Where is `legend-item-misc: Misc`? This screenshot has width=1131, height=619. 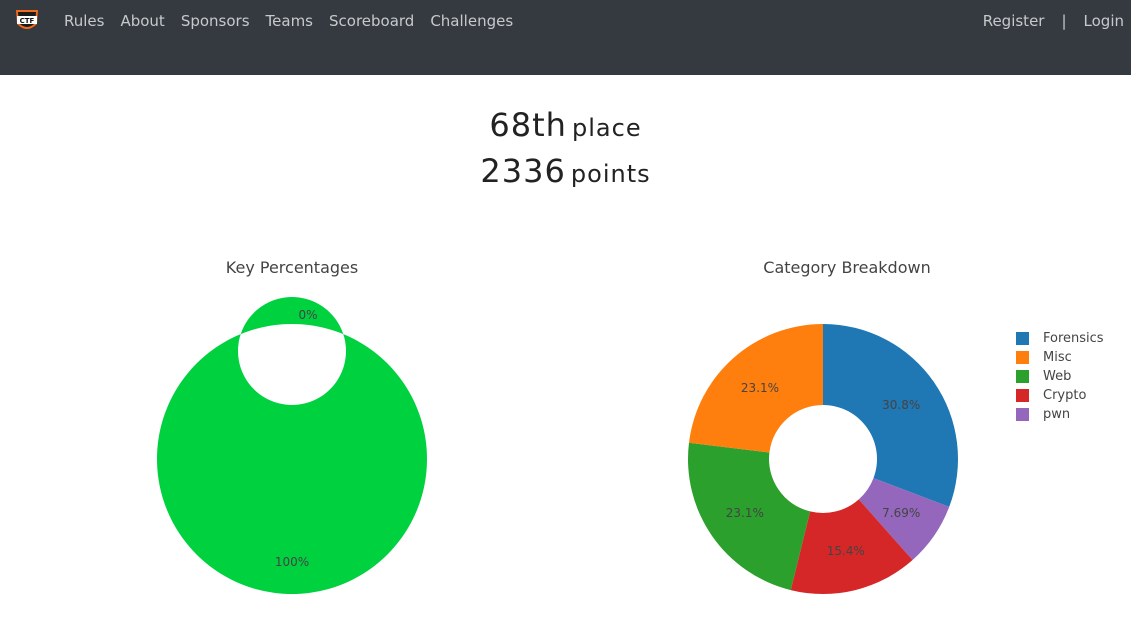 legend-item-misc: Misc is located at coordinates (1060, 357).